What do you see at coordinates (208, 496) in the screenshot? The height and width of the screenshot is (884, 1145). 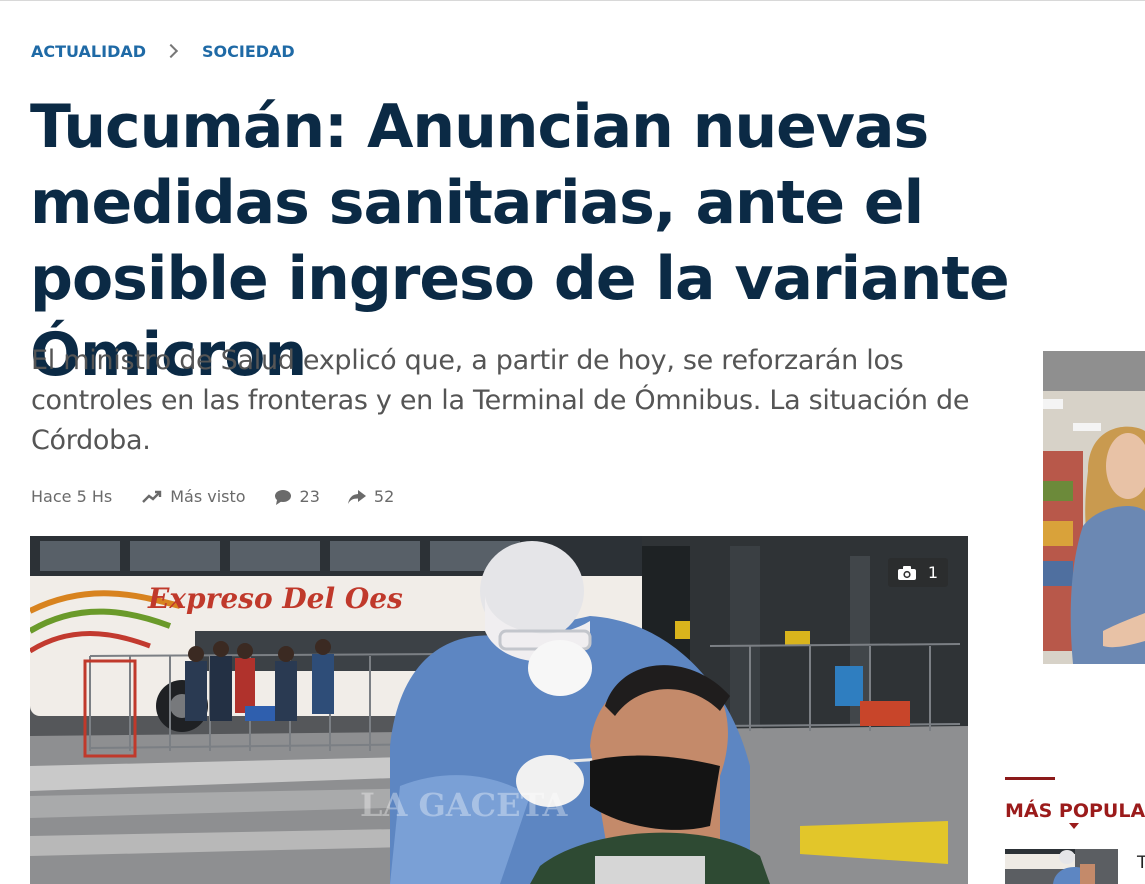 I see `most-viewed-label: Más visto` at bounding box center [208, 496].